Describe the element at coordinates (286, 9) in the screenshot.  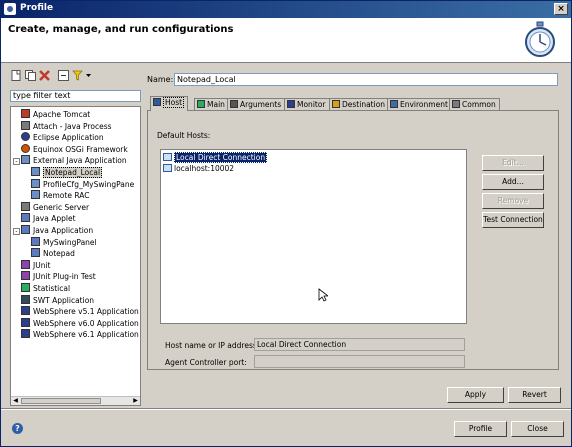
I see `title-bar: Profile ×` at that location.